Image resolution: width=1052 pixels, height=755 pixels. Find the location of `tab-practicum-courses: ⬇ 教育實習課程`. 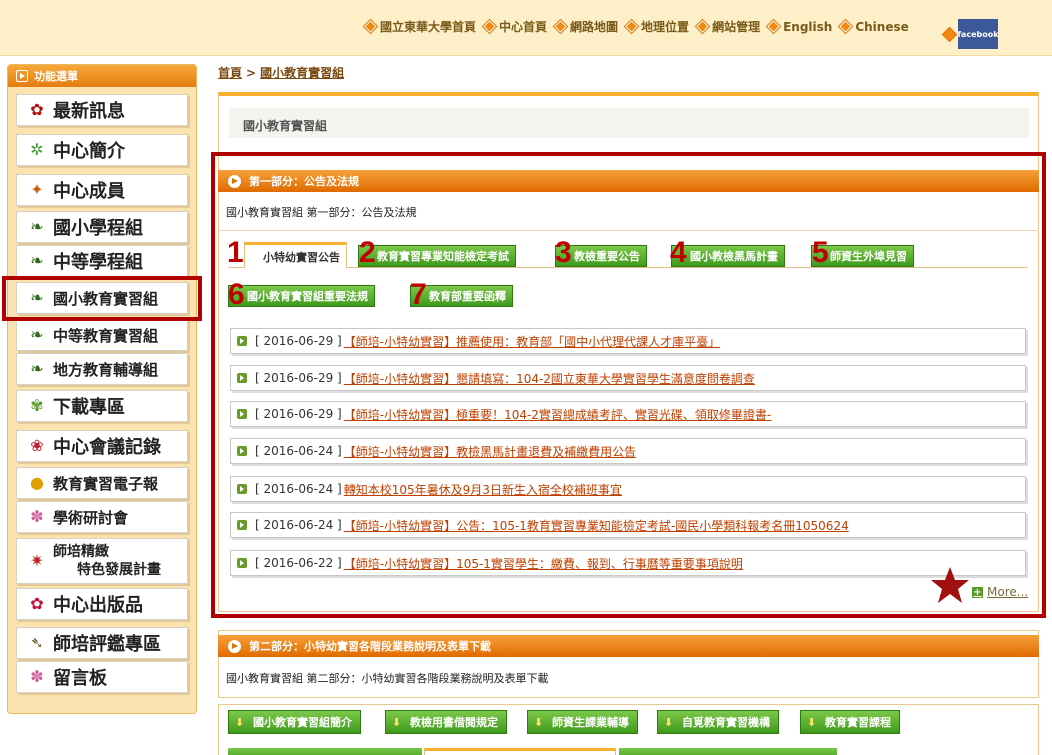

tab-practicum-courses: ⬇ 教育實習課程 is located at coordinates (850, 722).